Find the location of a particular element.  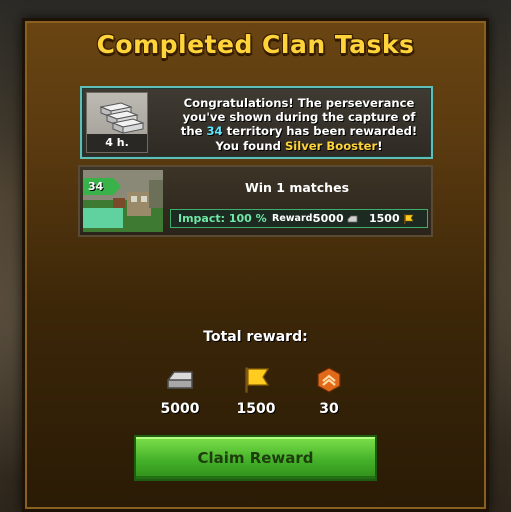

congrats-line-4-suffix: ! is located at coordinates (380, 145).